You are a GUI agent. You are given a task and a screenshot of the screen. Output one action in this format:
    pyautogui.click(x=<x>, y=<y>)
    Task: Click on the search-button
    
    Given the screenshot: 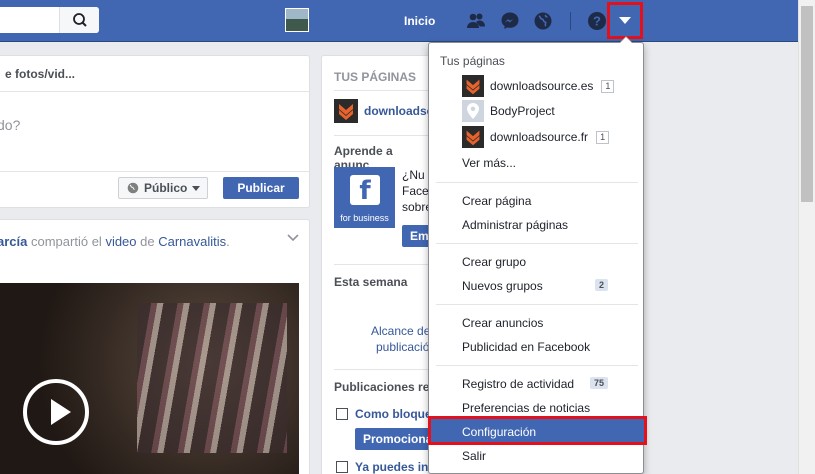 What is the action you would take?
    pyautogui.click(x=79, y=20)
    